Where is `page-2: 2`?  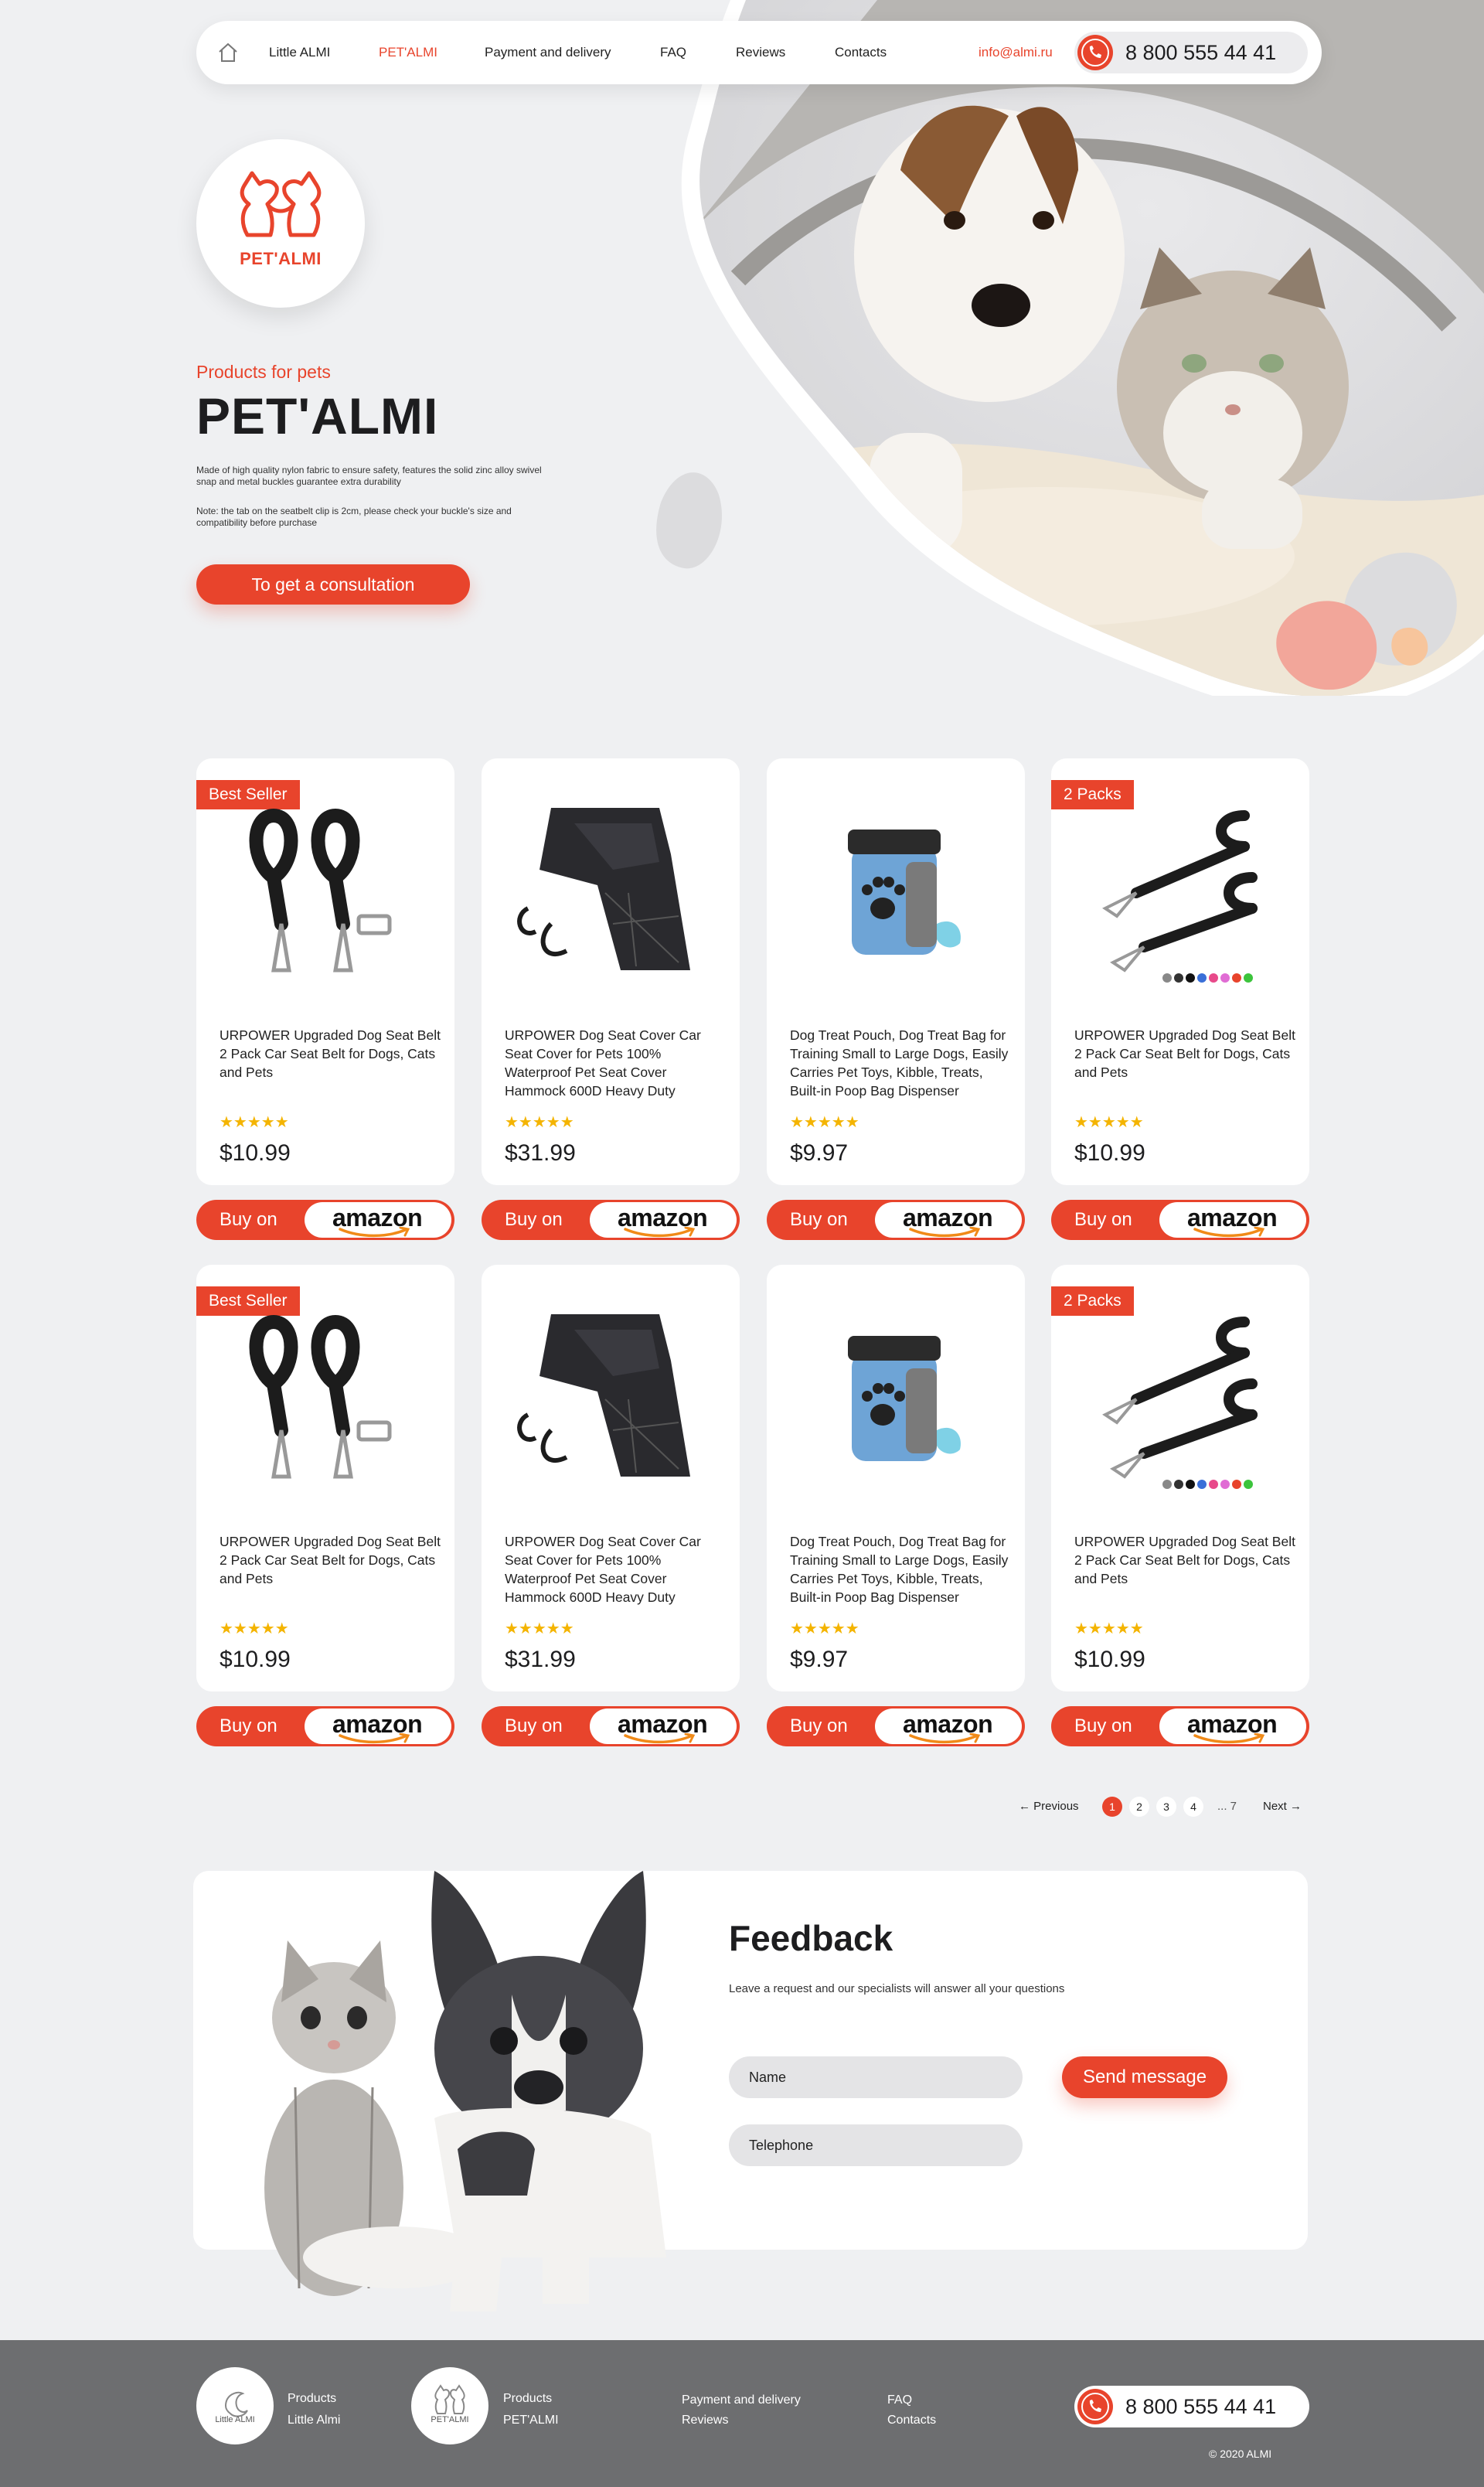 page-2: 2 is located at coordinates (1139, 1807).